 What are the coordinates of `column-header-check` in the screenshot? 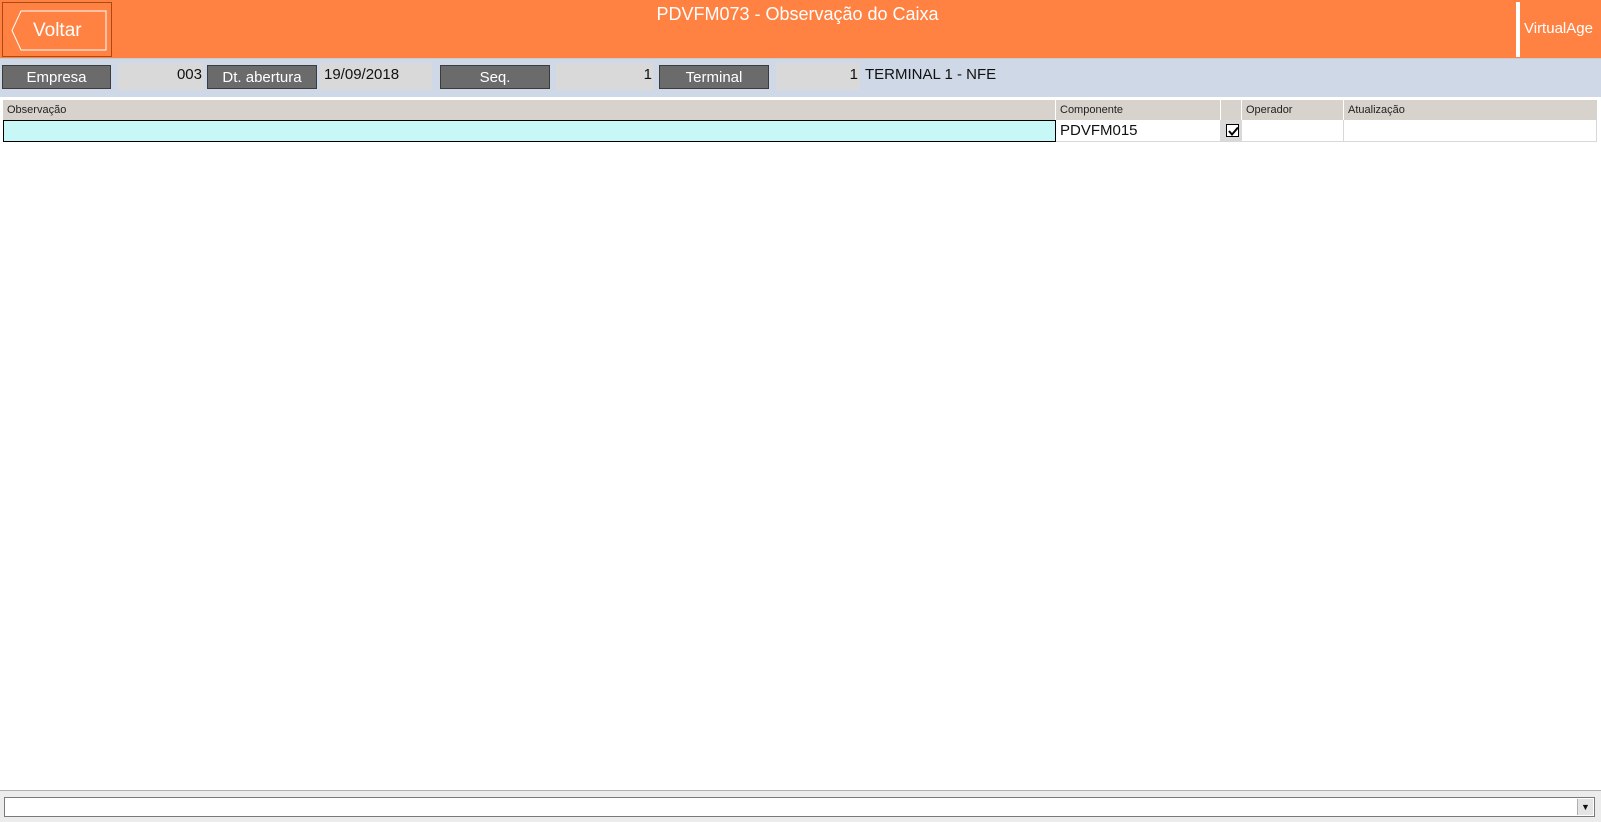 It's located at (1231, 110).